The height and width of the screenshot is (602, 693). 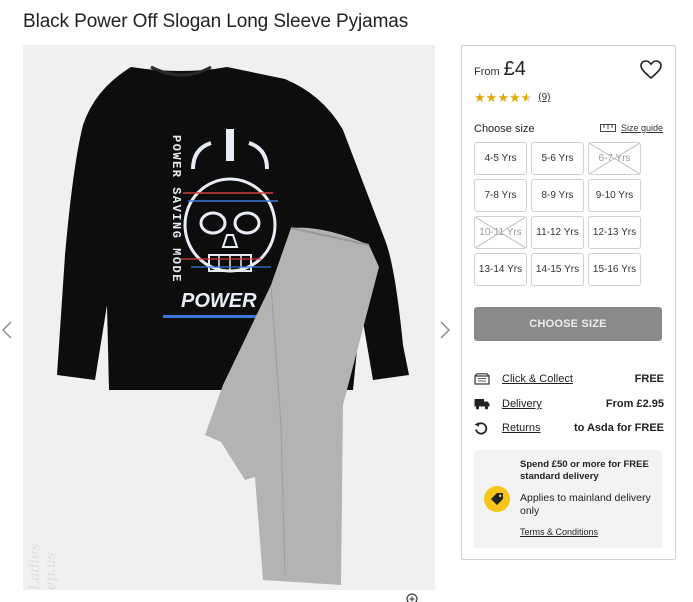 I want to click on next-image-arrow-icon, so click(x=445, y=330).